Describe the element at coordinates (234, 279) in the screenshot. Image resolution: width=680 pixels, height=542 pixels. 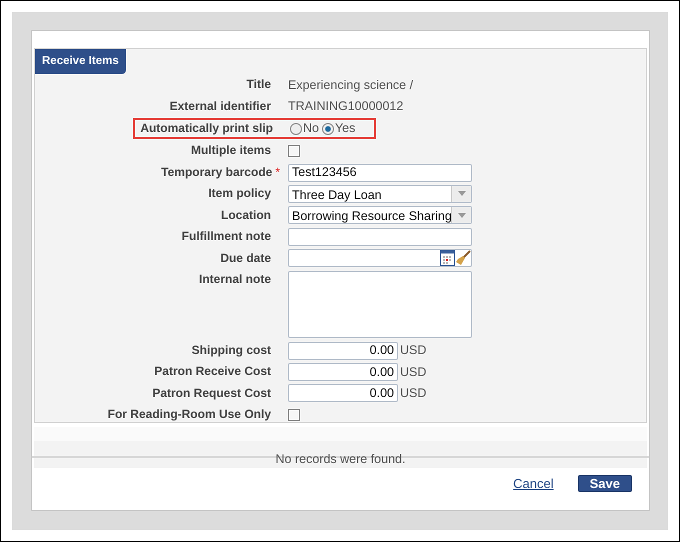
I see `field-label: Internal note` at that location.